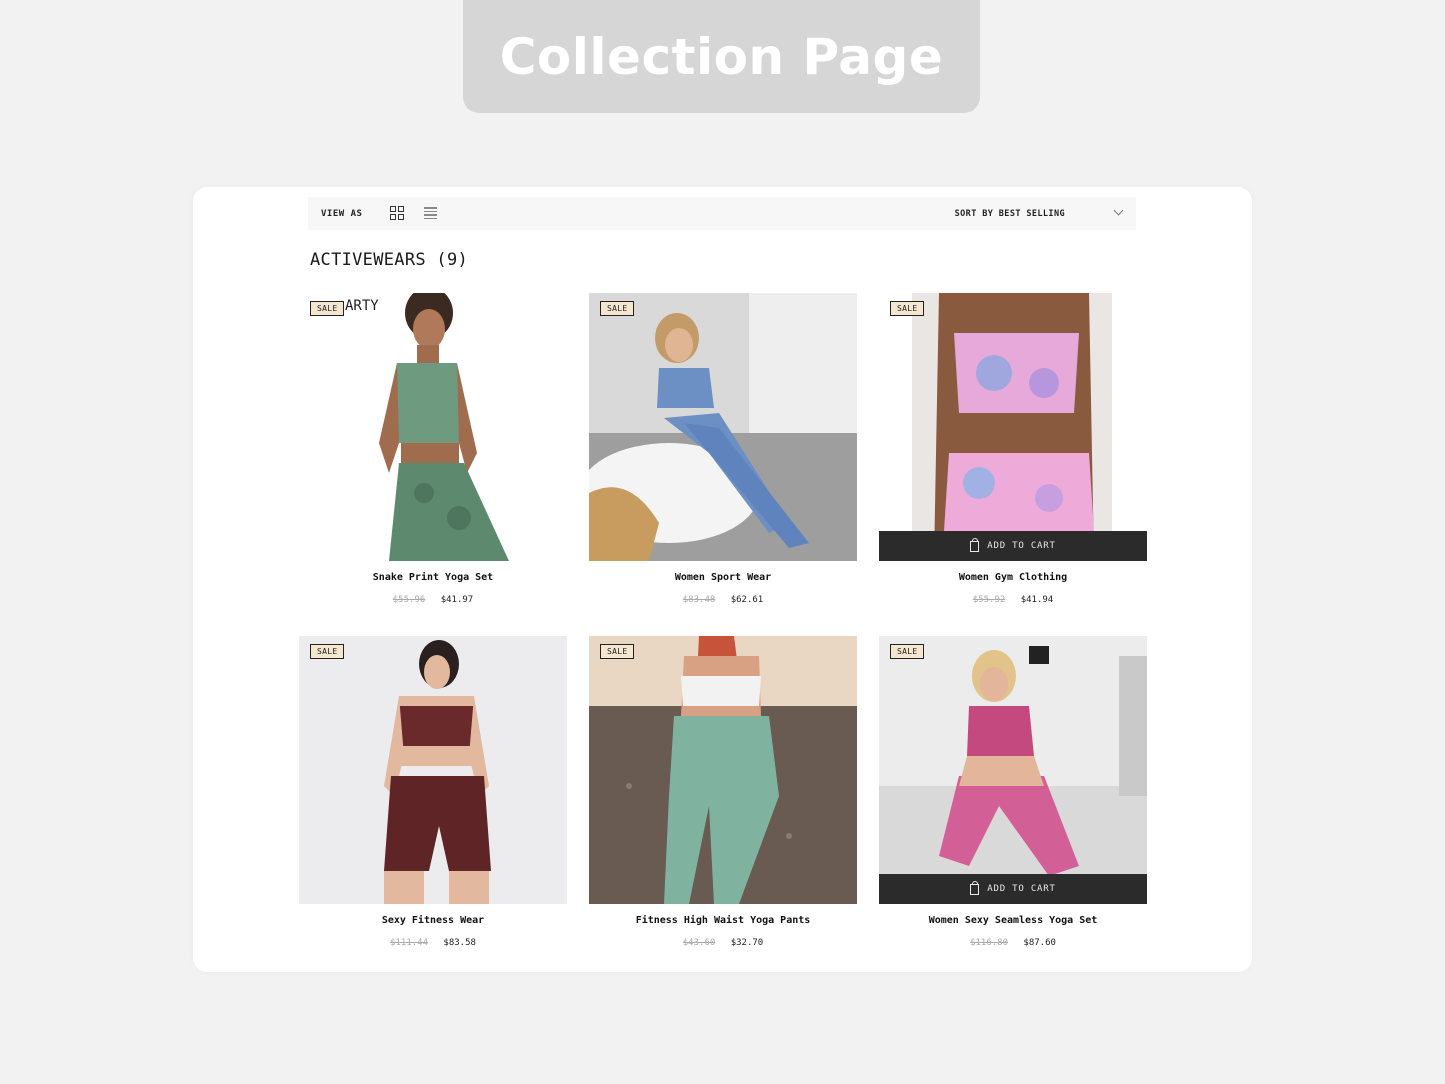 This screenshot has width=1445, height=1084. I want to click on chevron-down-icon, so click(1118, 210).